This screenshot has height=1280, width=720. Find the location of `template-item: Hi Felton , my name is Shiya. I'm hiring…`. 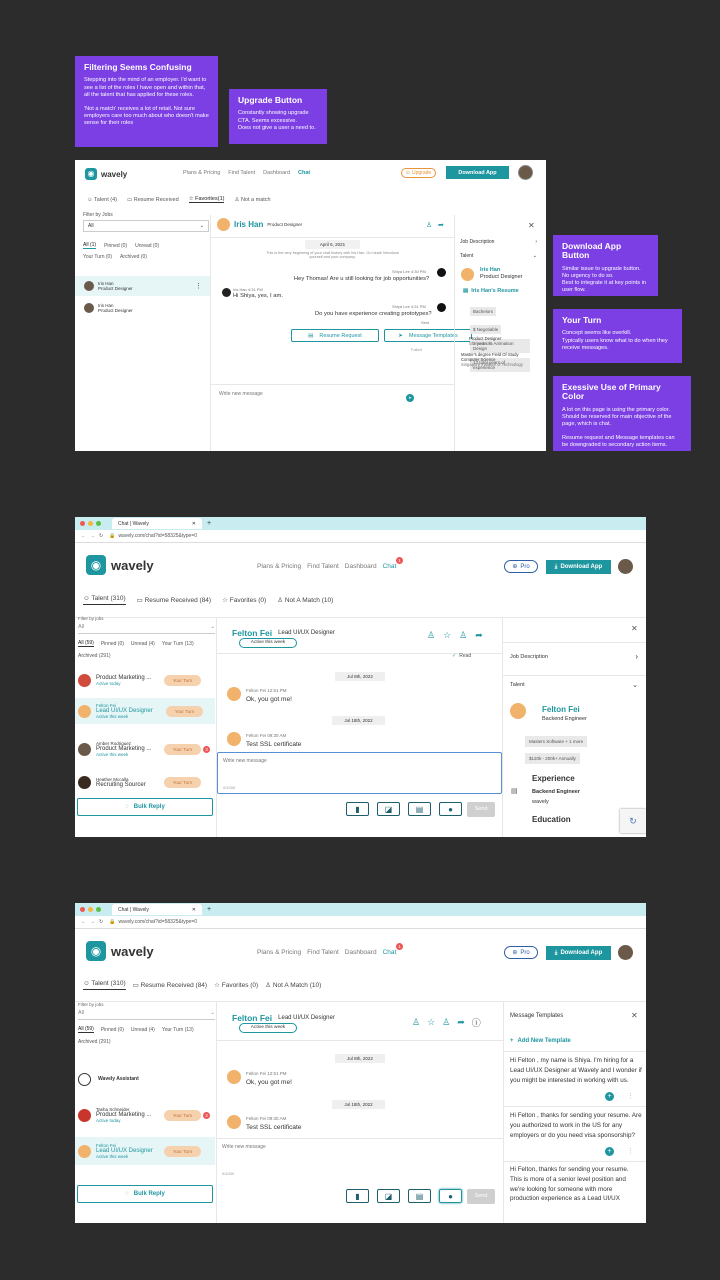

template-item: Hi Felton , my name is Shiya. I'm hiring… is located at coordinates (576, 1070).